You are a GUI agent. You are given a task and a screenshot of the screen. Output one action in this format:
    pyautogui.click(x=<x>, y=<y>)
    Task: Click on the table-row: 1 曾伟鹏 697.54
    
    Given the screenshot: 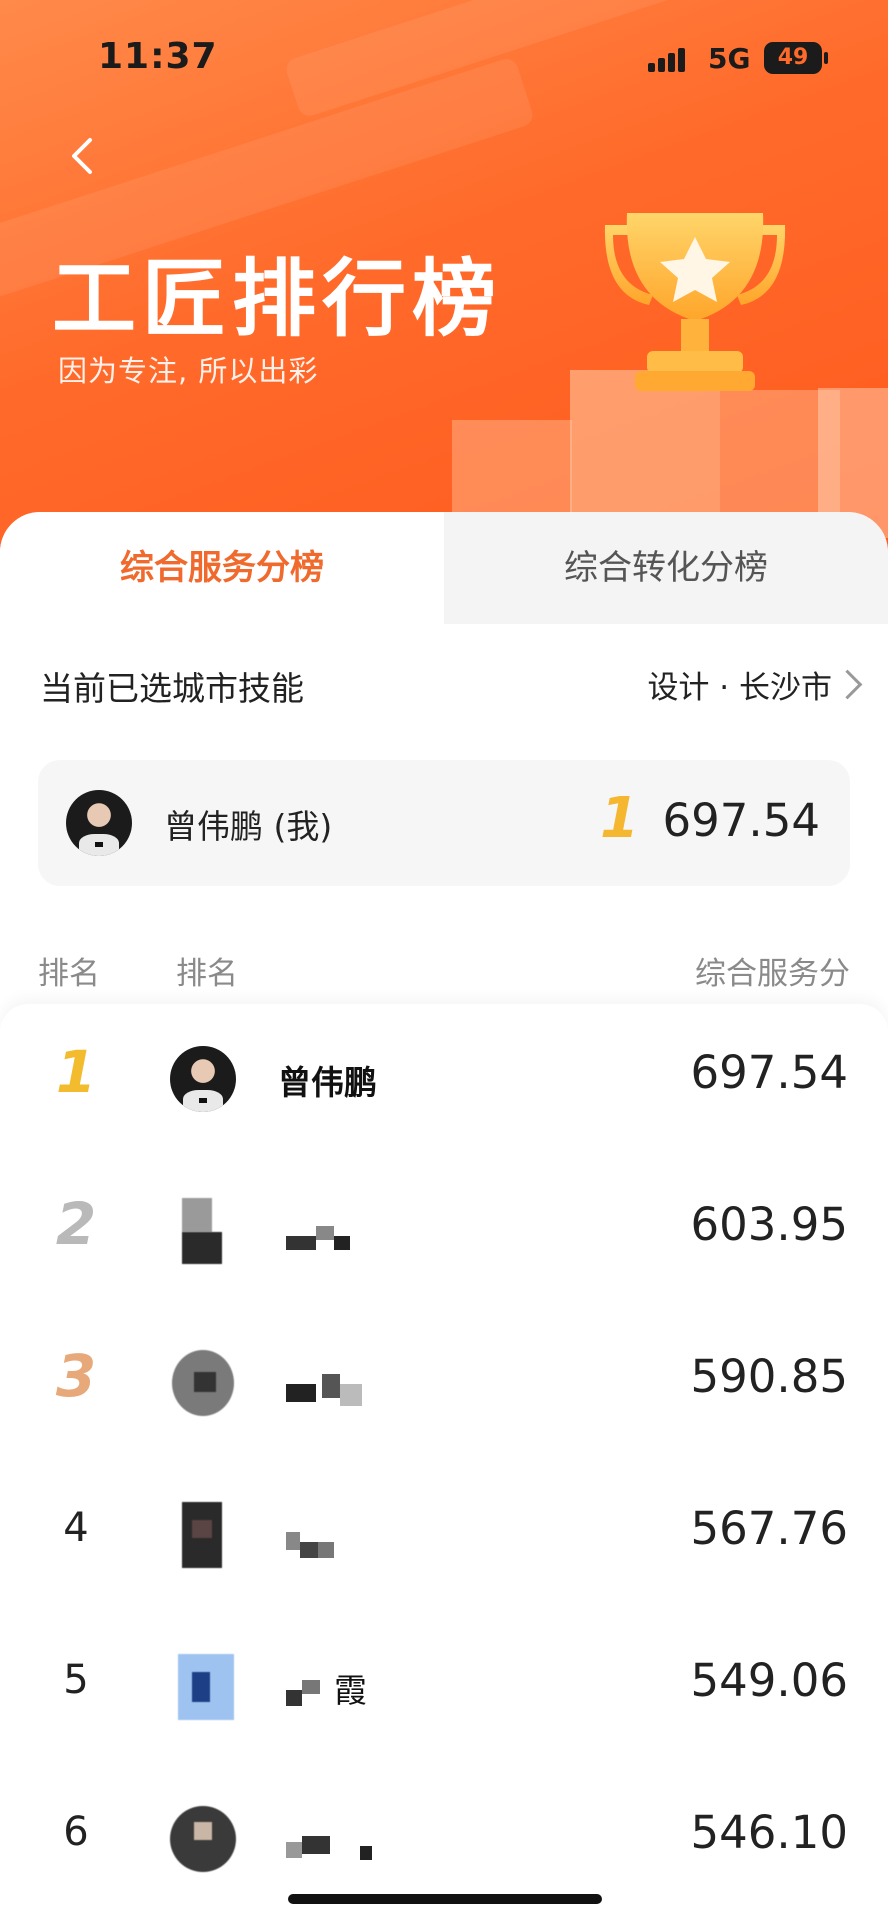 What is the action you would take?
    pyautogui.click(x=444, y=1080)
    